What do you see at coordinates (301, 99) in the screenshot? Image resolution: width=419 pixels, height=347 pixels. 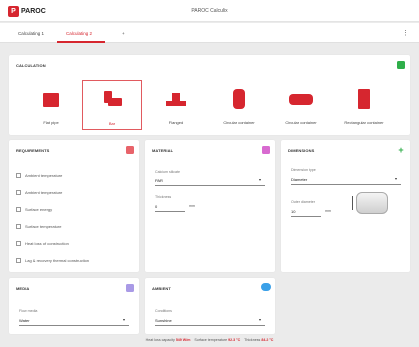 I see `horizontal-tank-icon` at bounding box center [301, 99].